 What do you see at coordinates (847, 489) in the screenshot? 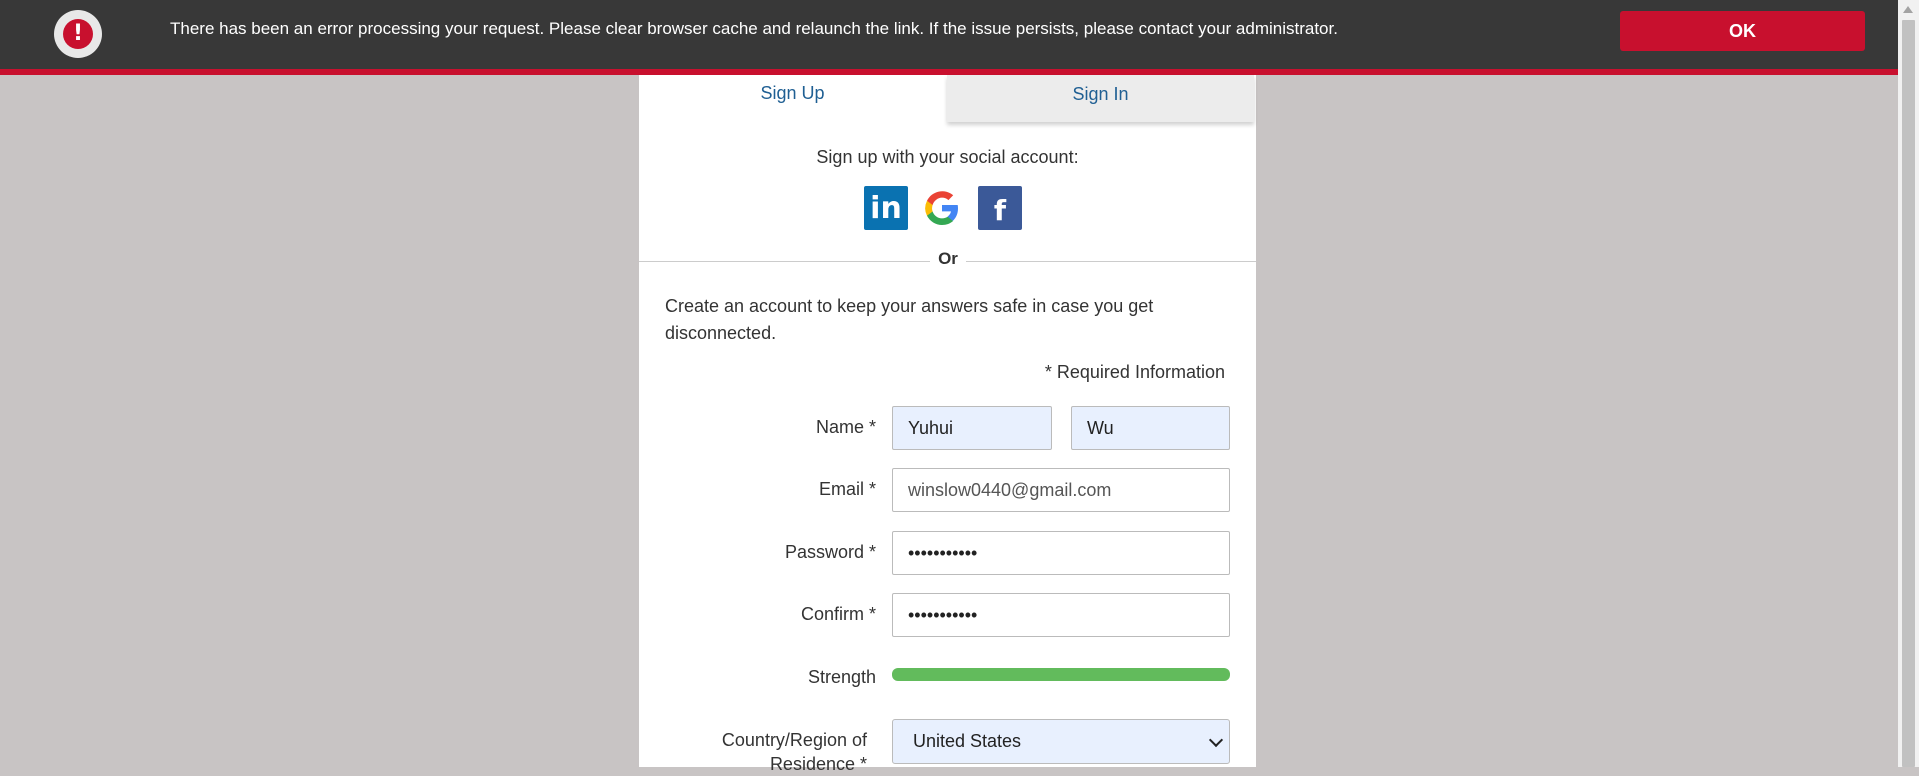
I see `email-label: Email *` at bounding box center [847, 489].